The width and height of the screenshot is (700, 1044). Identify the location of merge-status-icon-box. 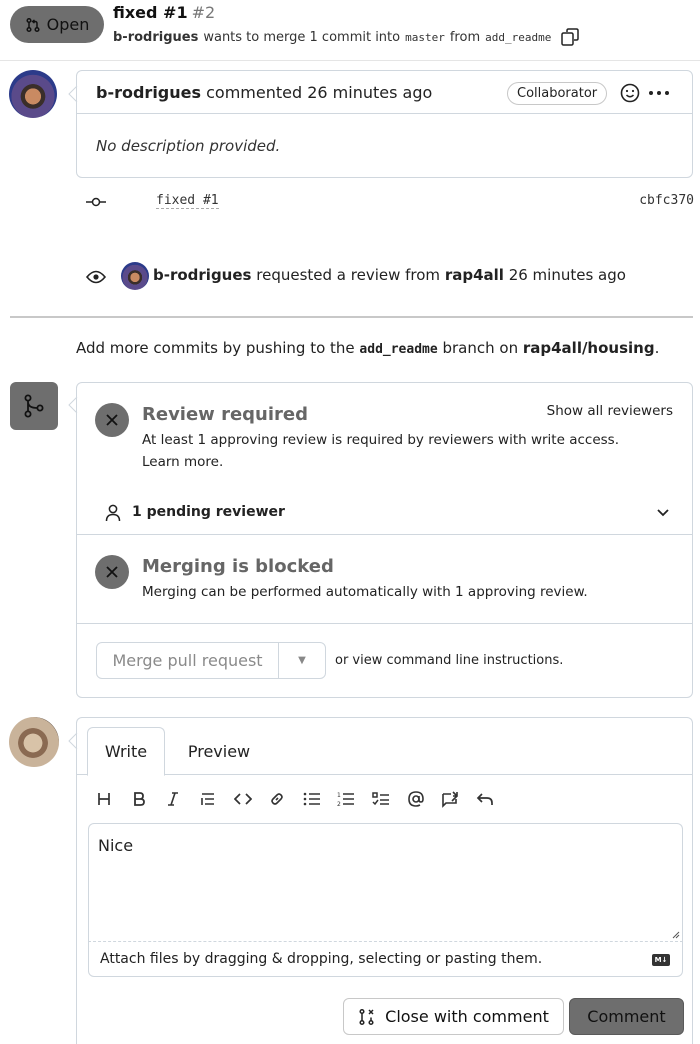
(34, 406).